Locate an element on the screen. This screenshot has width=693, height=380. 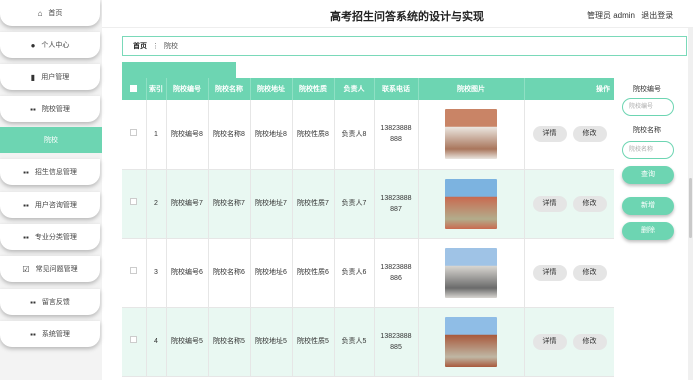
sidebar-item: ⌂ 首页 is located at coordinates (50, 13).